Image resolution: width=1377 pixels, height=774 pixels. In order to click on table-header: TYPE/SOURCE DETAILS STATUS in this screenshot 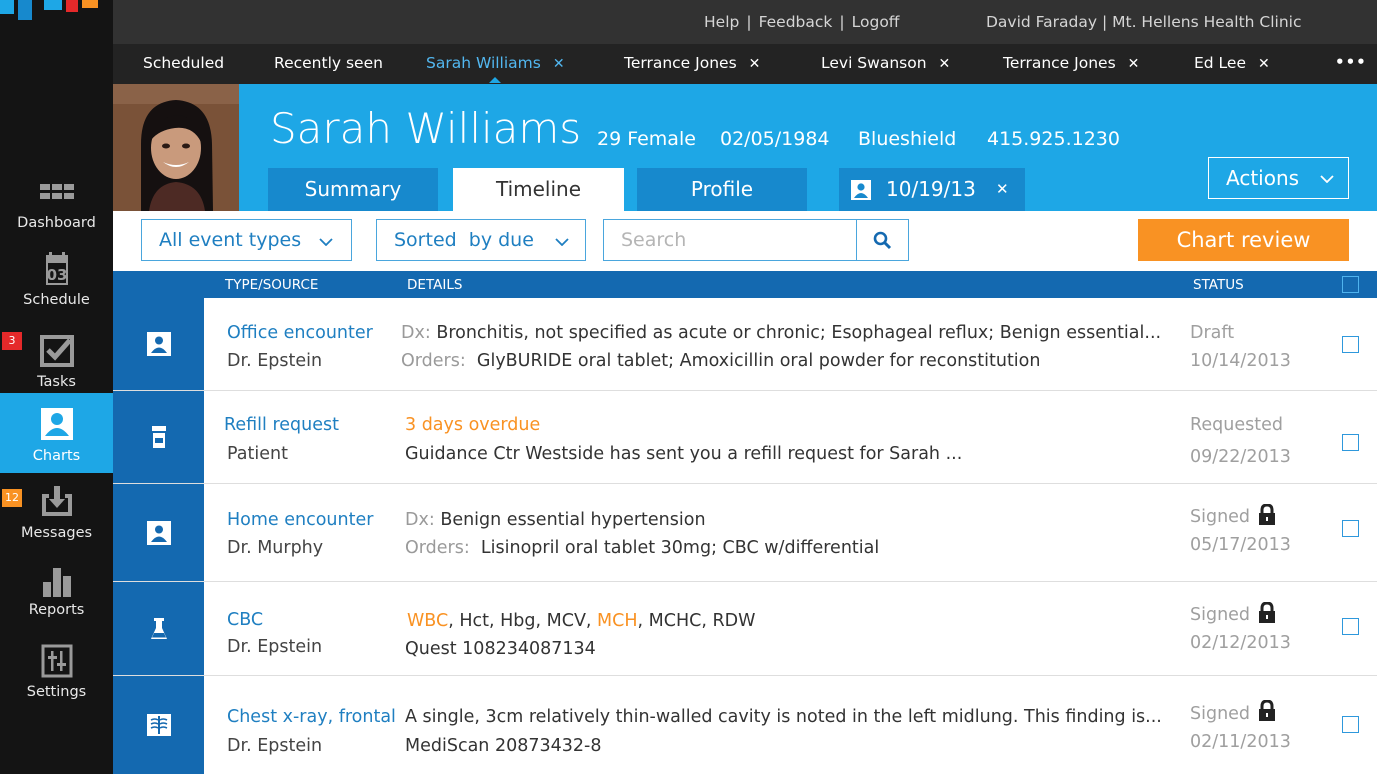, I will do `click(745, 284)`.